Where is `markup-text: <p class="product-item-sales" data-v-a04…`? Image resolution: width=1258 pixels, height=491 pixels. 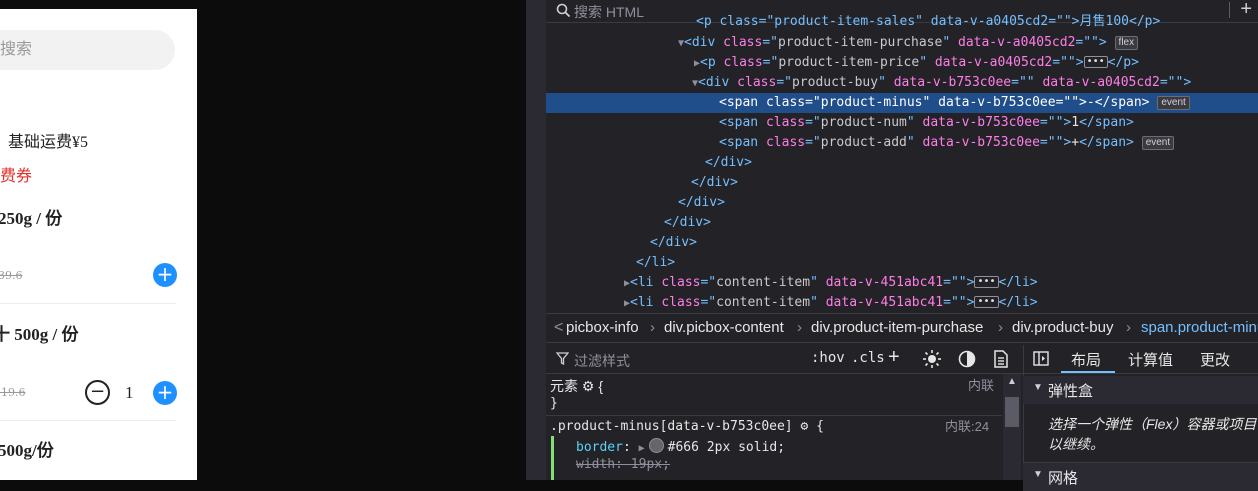
markup-text: <p class="product-item-sales" data-v-a04… is located at coordinates (928, 21).